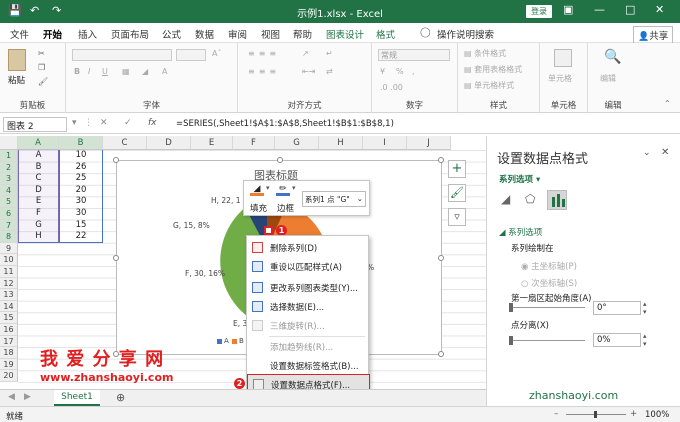 The height and width of the screenshot is (422, 680). Describe the element at coordinates (9, 330) in the screenshot. I see `row-header: 16` at that location.